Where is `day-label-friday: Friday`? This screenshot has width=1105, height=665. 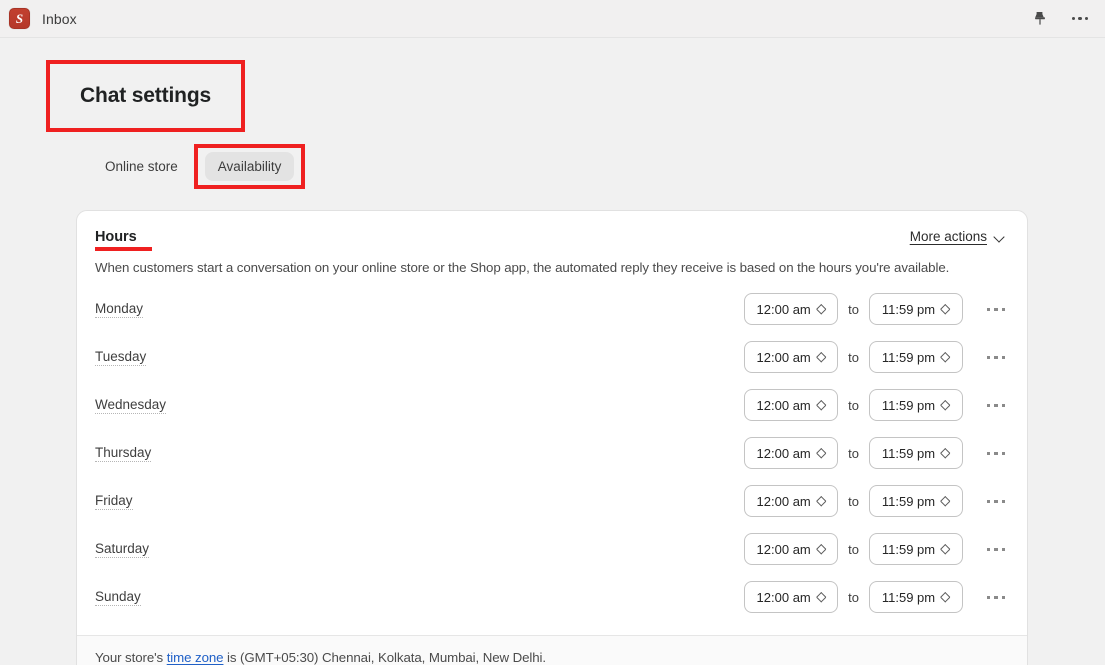
day-label-friday: Friday is located at coordinates (114, 501).